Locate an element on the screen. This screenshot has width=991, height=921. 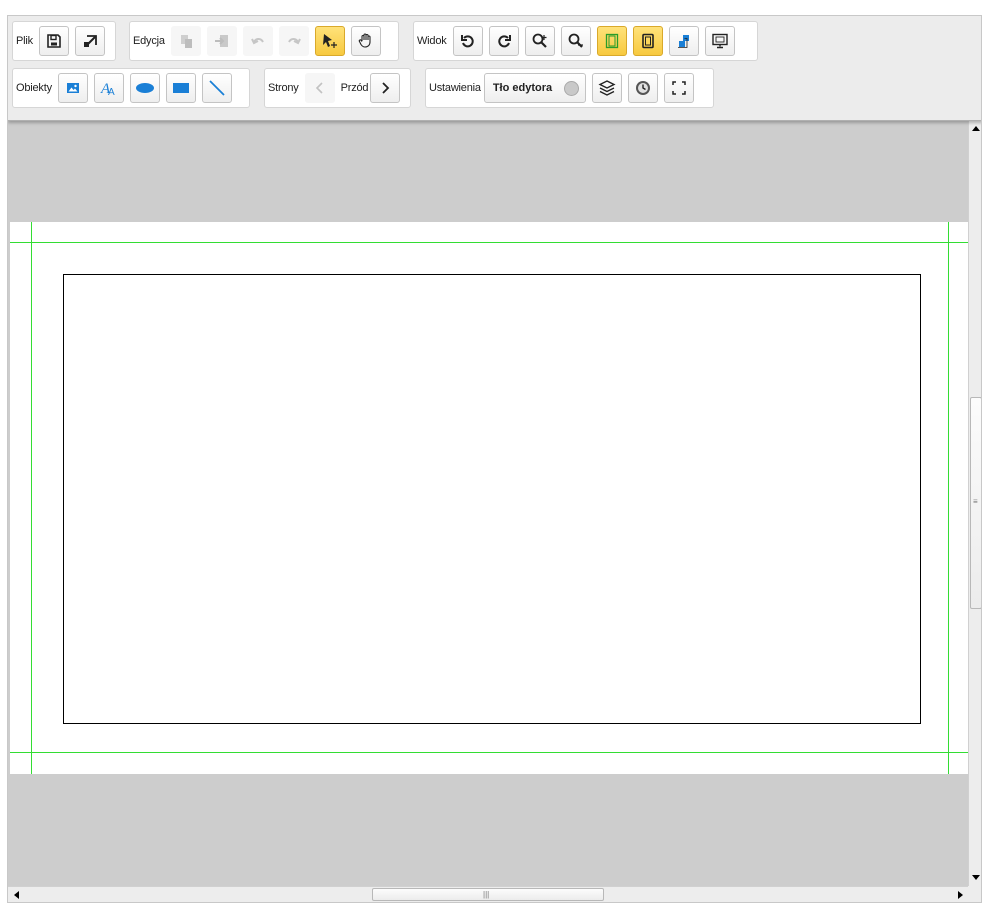
margin-guide-top is located at coordinates (489, 242).